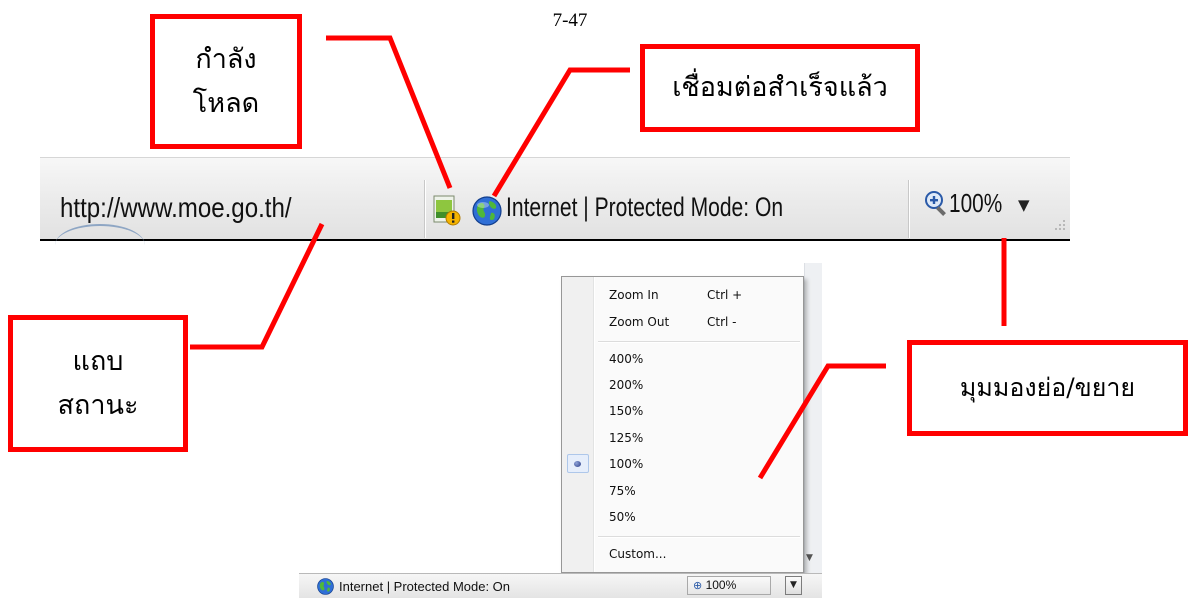 This screenshot has height=600, width=1189. Describe the element at coordinates (622, 517) in the screenshot. I see `menu-item-label: 50%` at that location.